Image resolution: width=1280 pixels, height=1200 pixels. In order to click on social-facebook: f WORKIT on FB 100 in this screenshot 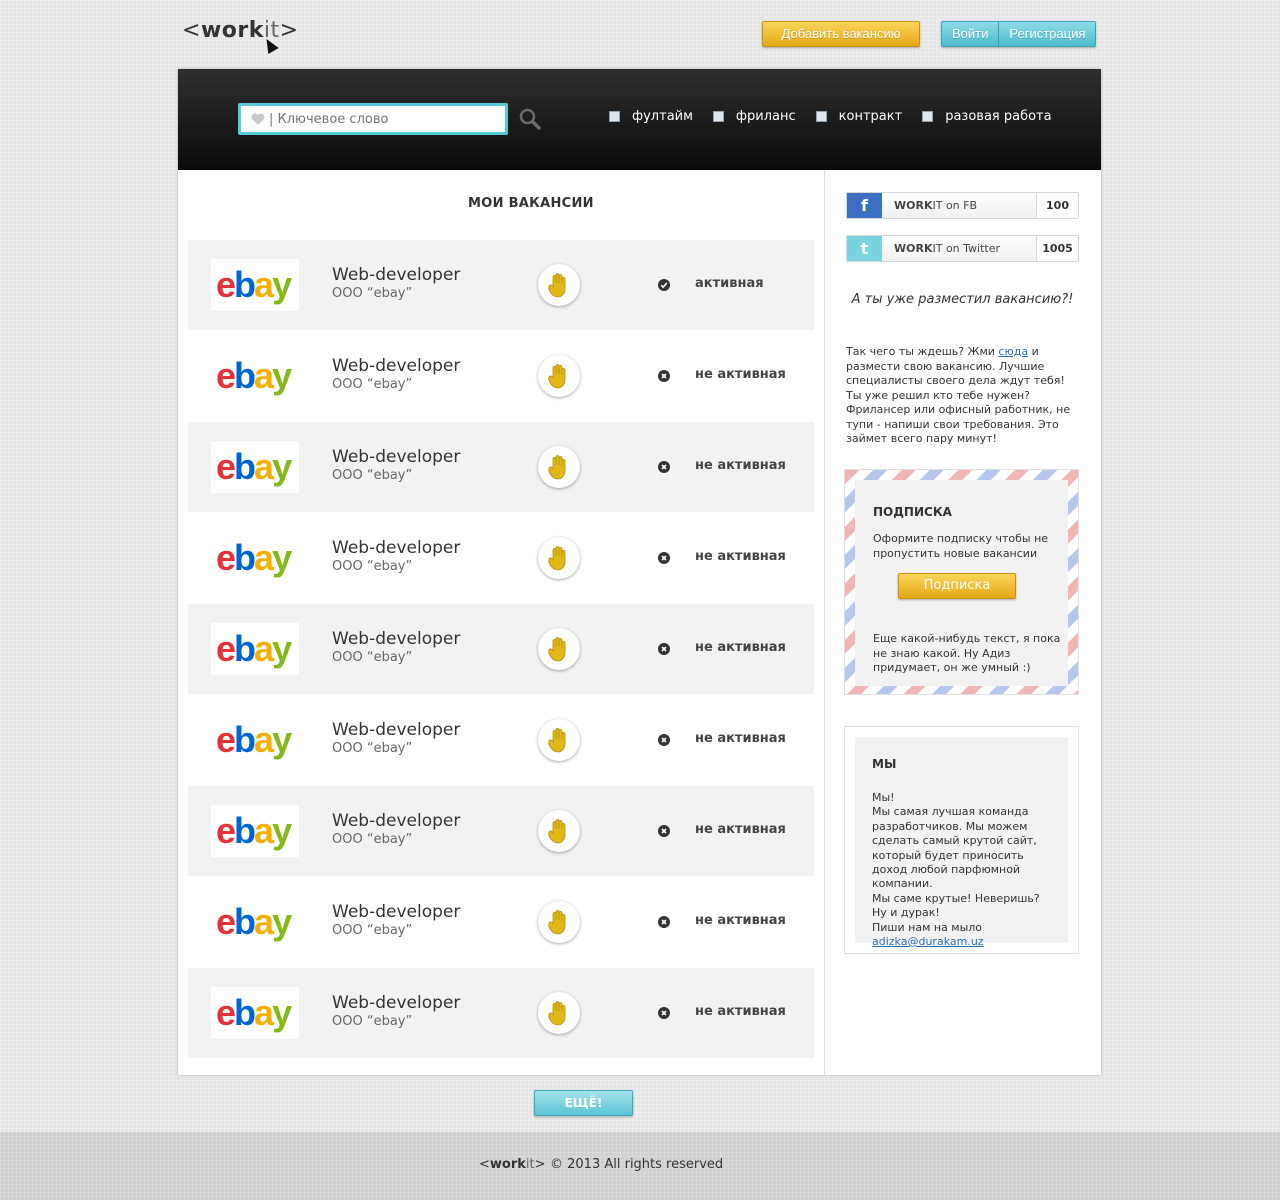, I will do `click(962, 205)`.